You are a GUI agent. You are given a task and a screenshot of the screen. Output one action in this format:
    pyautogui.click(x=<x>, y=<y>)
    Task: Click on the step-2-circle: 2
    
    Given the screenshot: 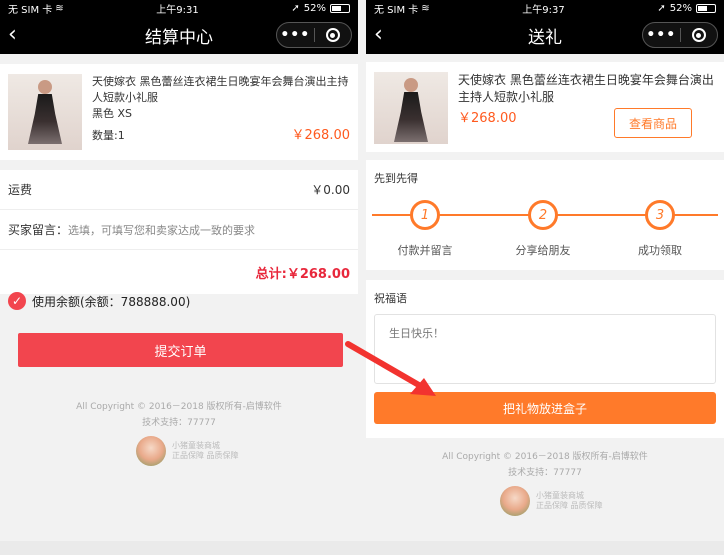 What is the action you would take?
    pyautogui.click(x=543, y=215)
    